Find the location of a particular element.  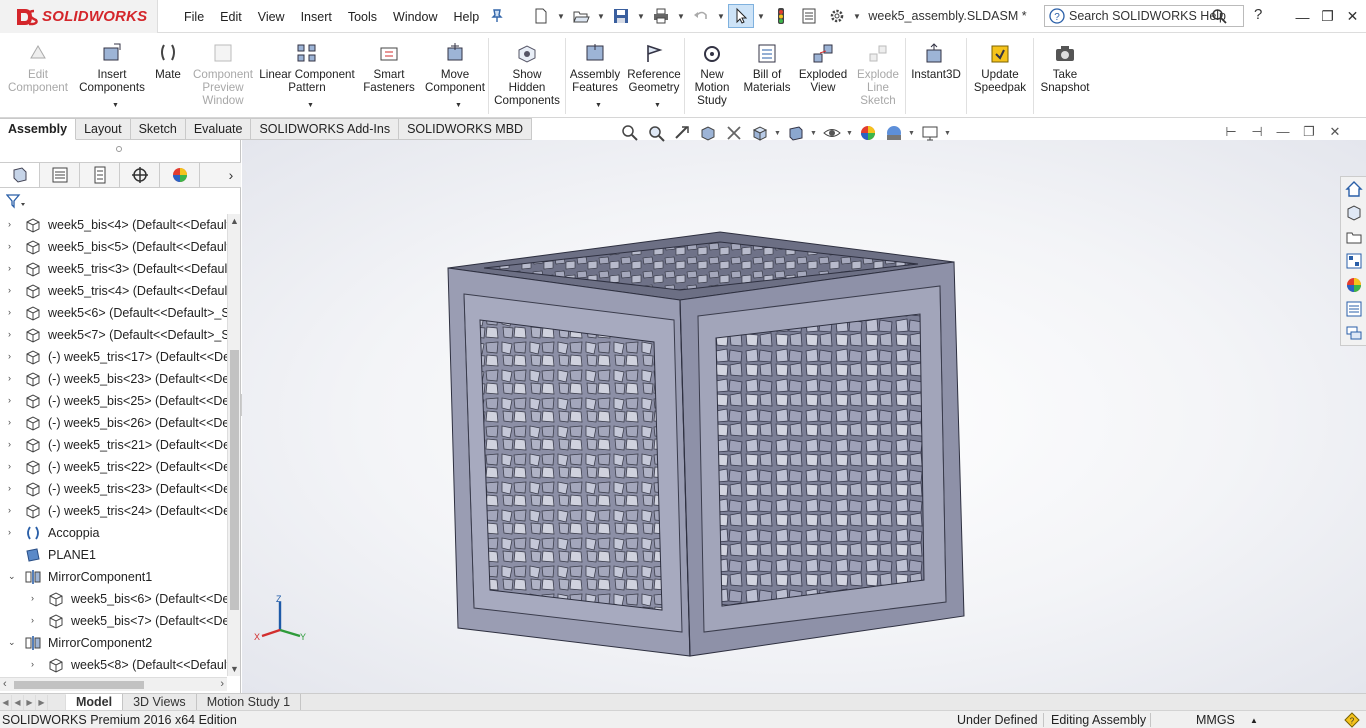

tab-layout: Layout is located at coordinates (103, 129).